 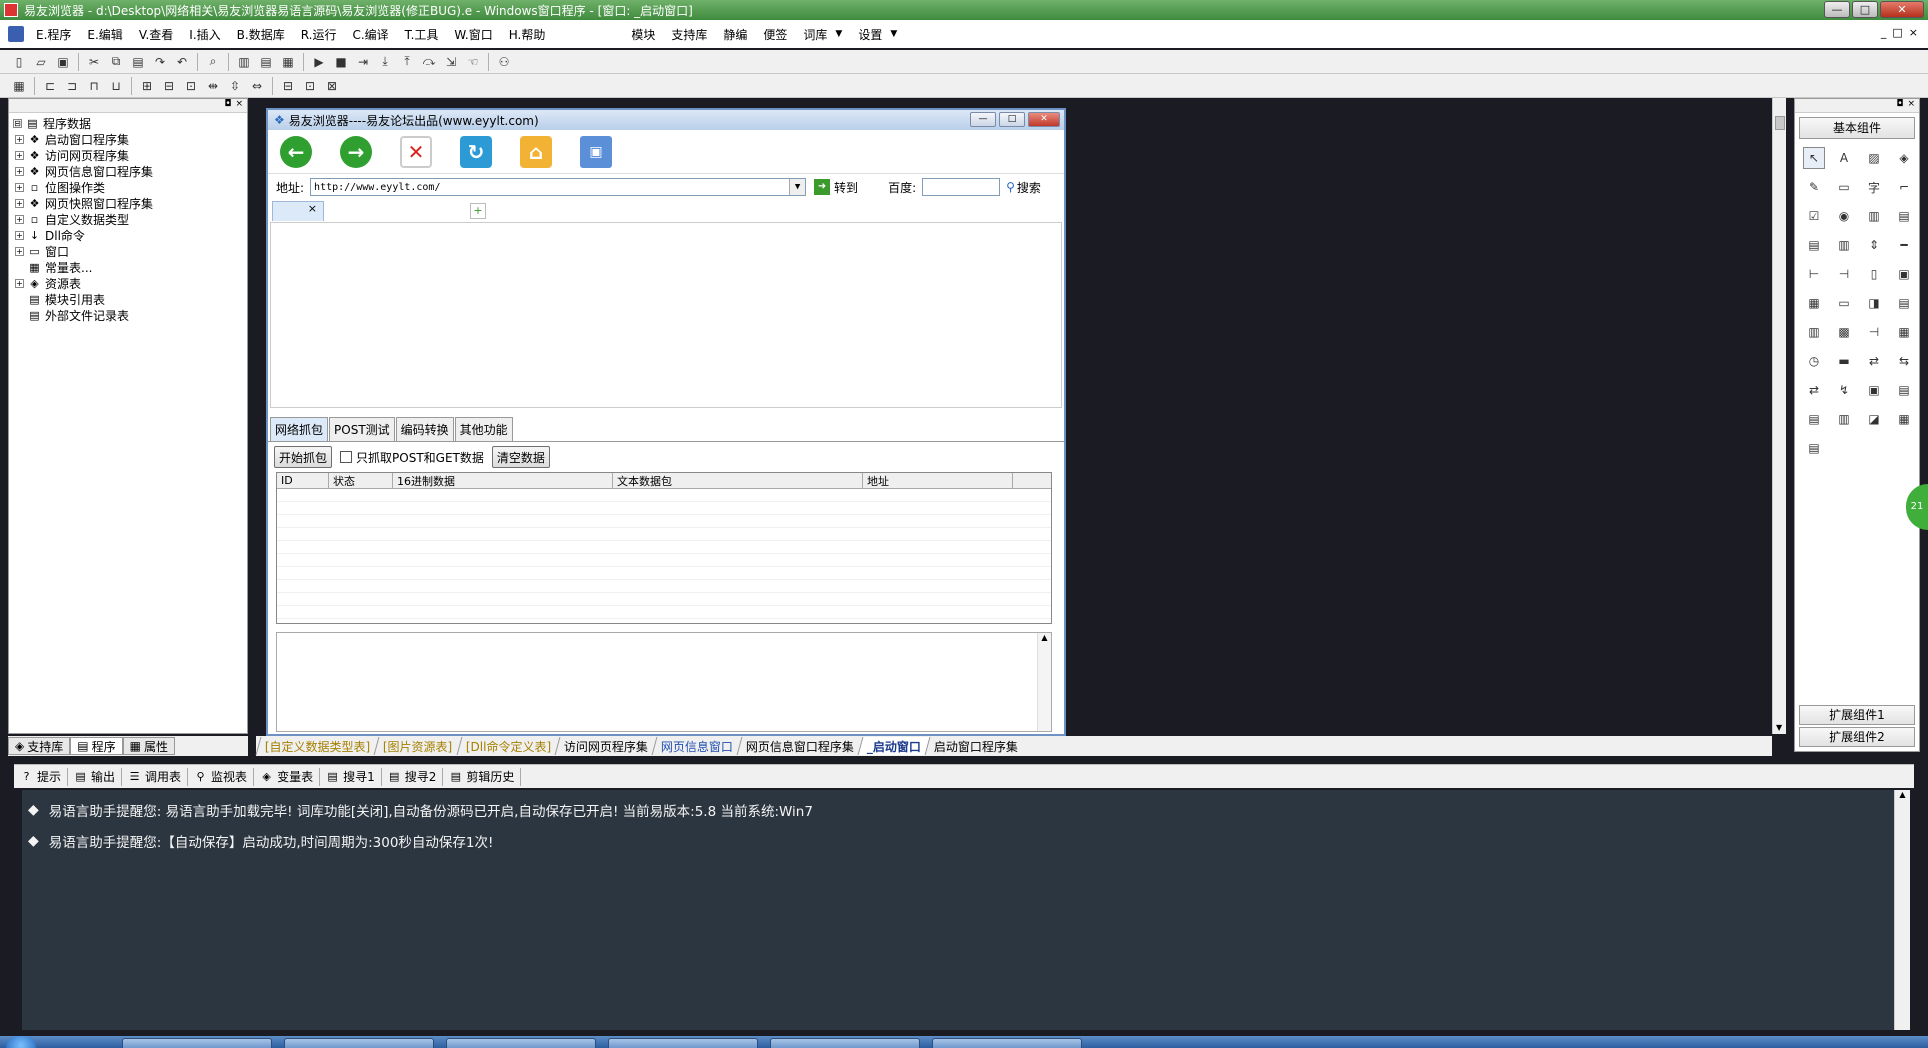 What do you see at coordinates (735, 34) in the screenshot?
I see `menu-static-compile: 静编` at bounding box center [735, 34].